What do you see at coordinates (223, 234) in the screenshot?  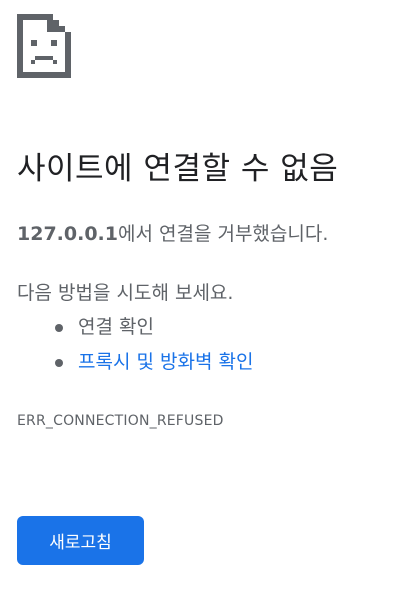 I see `error-message-text: 에서 연결을 거부했습니다.` at bounding box center [223, 234].